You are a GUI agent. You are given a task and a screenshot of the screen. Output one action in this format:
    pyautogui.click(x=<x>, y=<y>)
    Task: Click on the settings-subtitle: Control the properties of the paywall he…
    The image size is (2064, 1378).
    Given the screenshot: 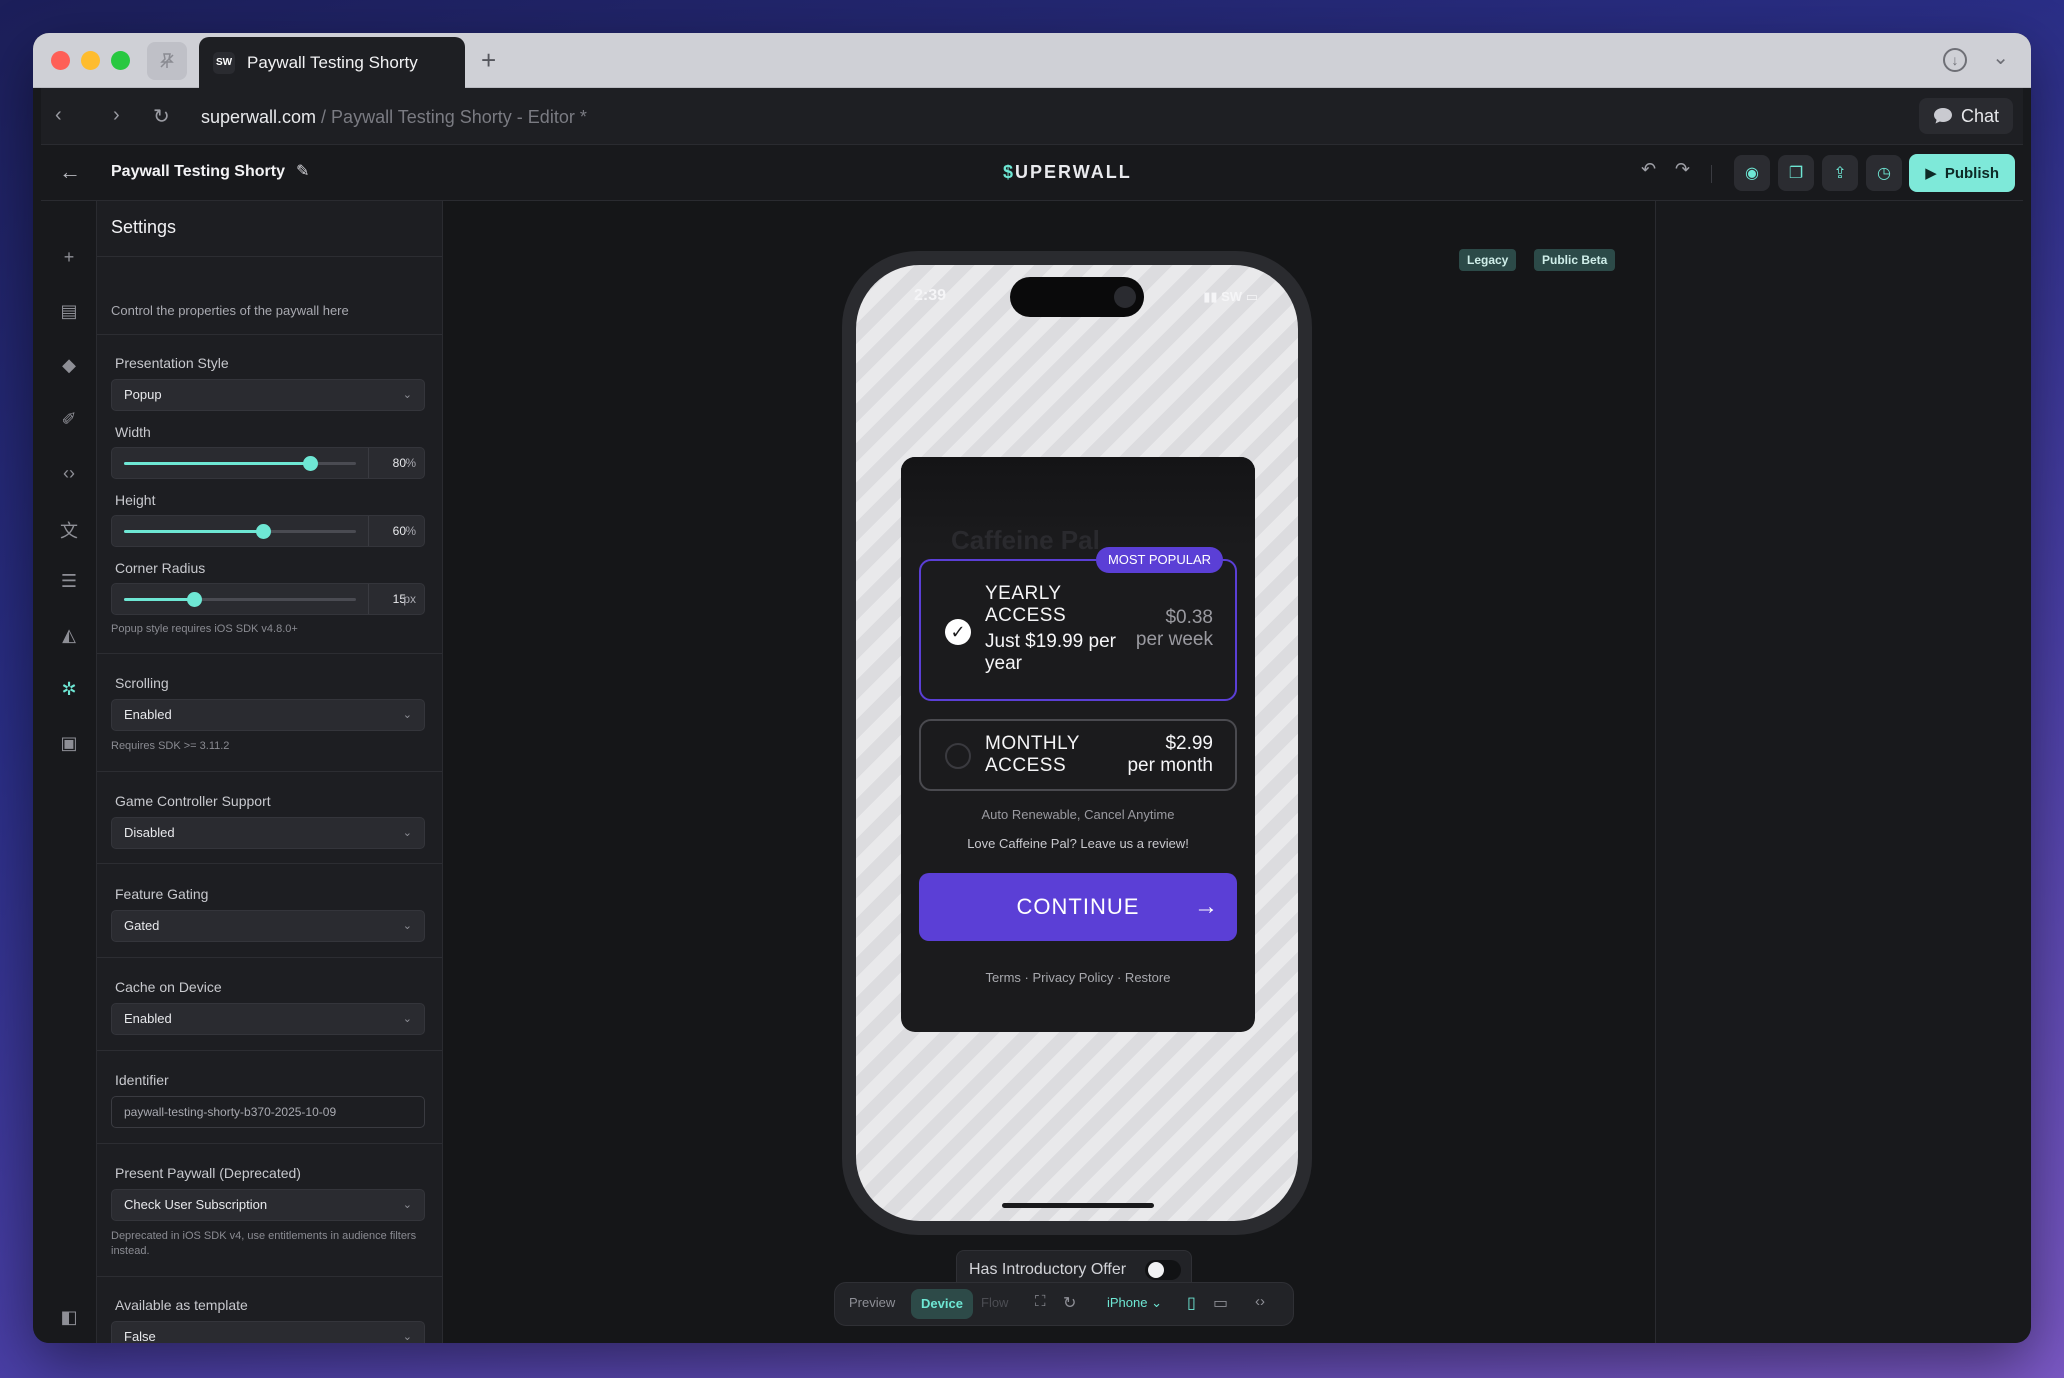 What is the action you would take?
    pyautogui.click(x=230, y=310)
    